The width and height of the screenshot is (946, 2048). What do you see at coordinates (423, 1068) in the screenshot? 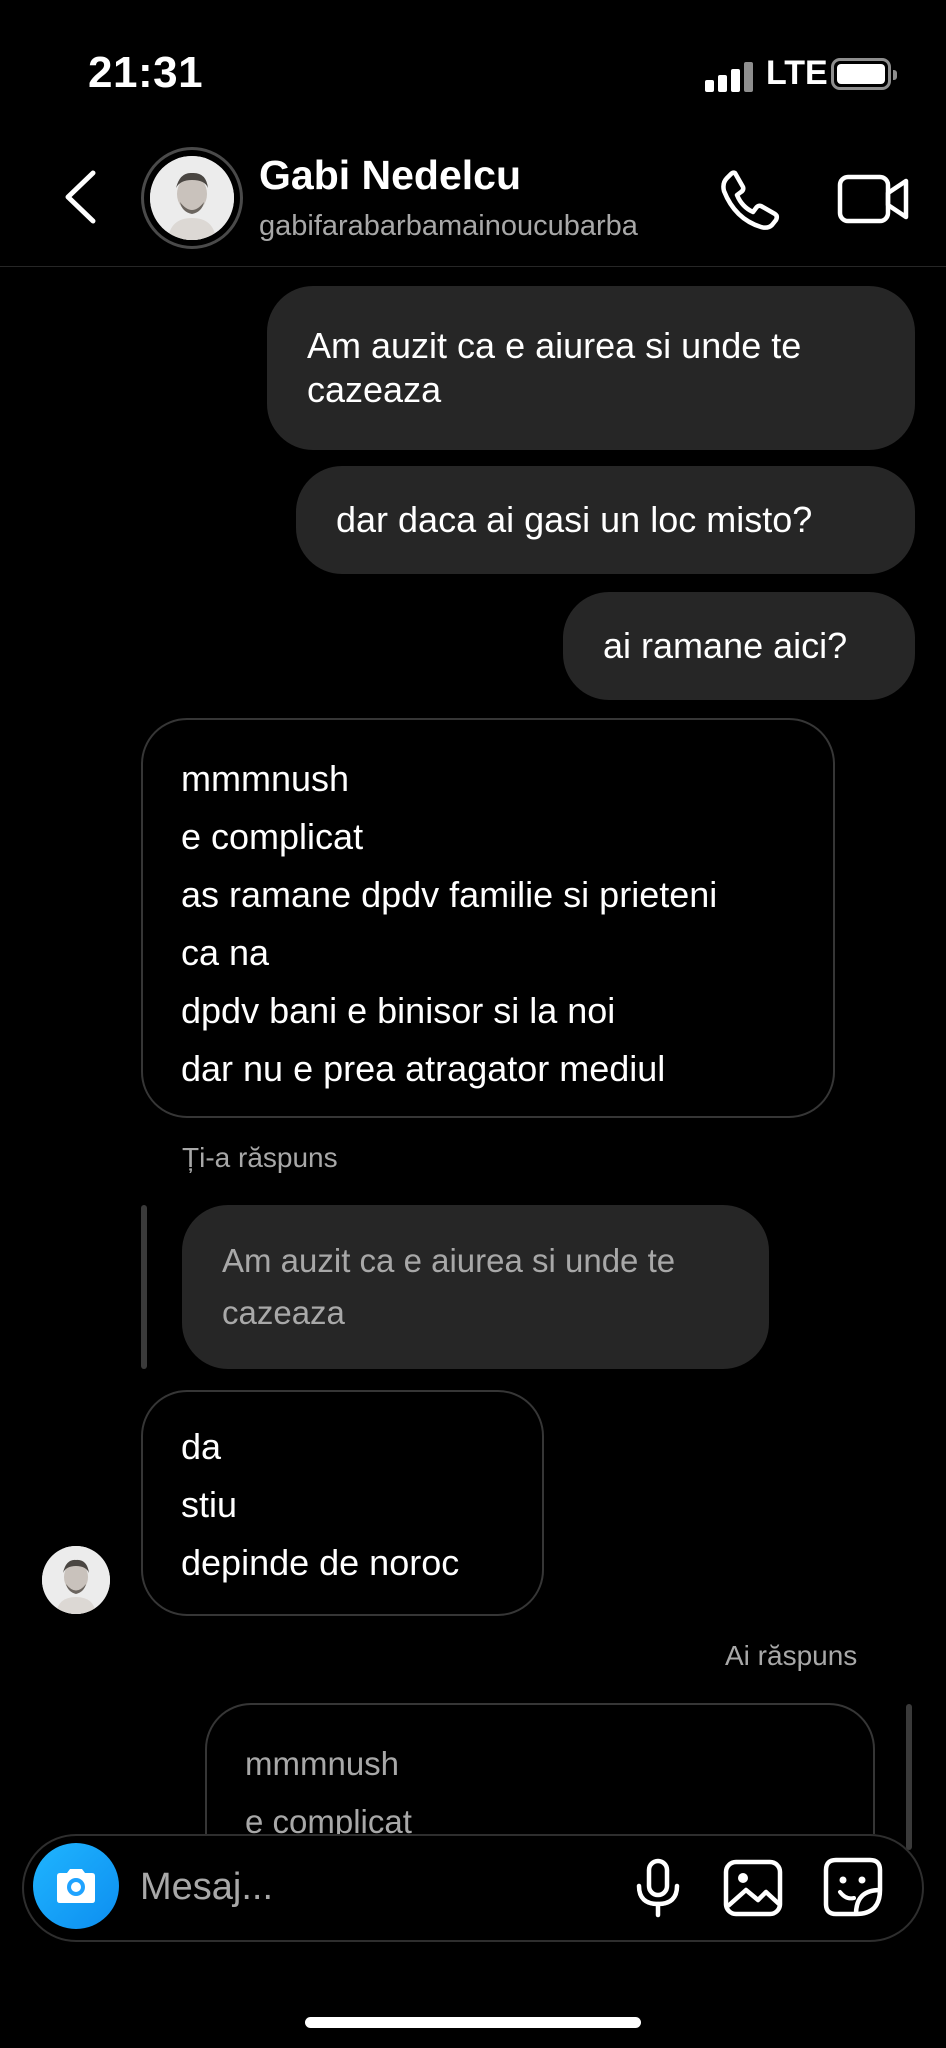
I see `message-line: dar nu e prea atragator mediul` at bounding box center [423, 1068].